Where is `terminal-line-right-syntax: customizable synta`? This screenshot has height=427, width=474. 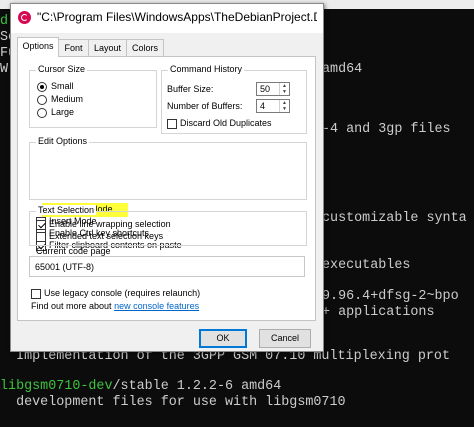
terminal-line-right-syntax: customizable synta is located at coordinates (394, 218).